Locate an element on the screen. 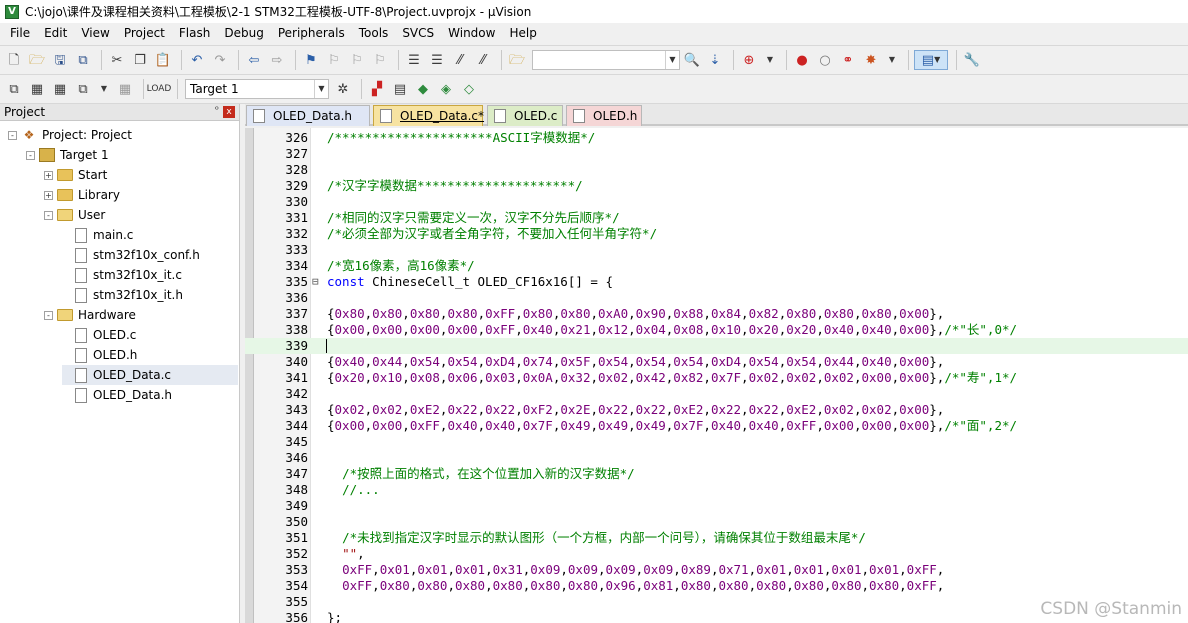 This screenshot has width=1188, height=623. code-line: 327 is located at coordinates (716, 154).